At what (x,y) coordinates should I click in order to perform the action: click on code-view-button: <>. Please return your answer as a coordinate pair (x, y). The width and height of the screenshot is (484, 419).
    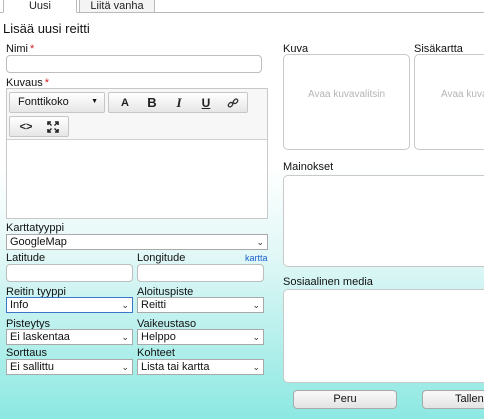
    Looking at the image, I should click on (26, 127).